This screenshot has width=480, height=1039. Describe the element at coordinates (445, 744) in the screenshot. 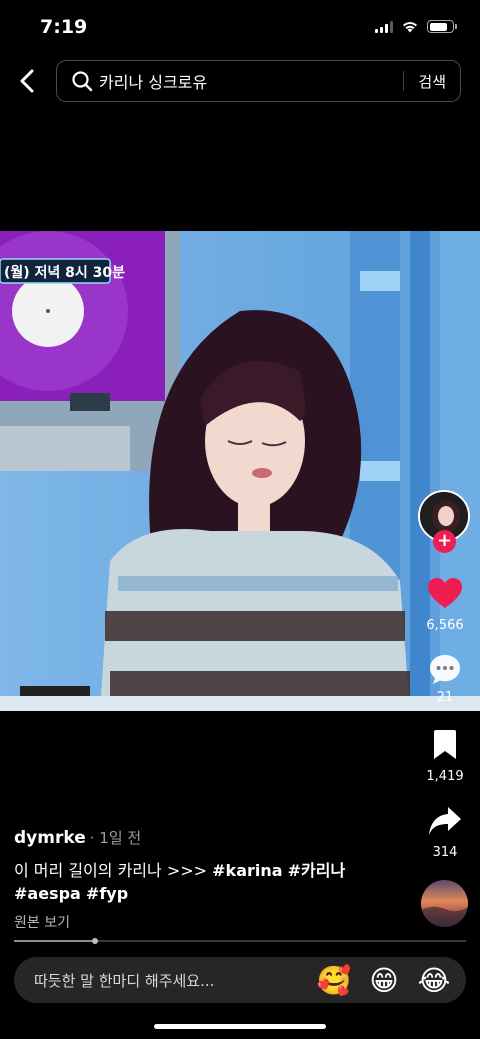

I see `bookmark-icon` at that location.